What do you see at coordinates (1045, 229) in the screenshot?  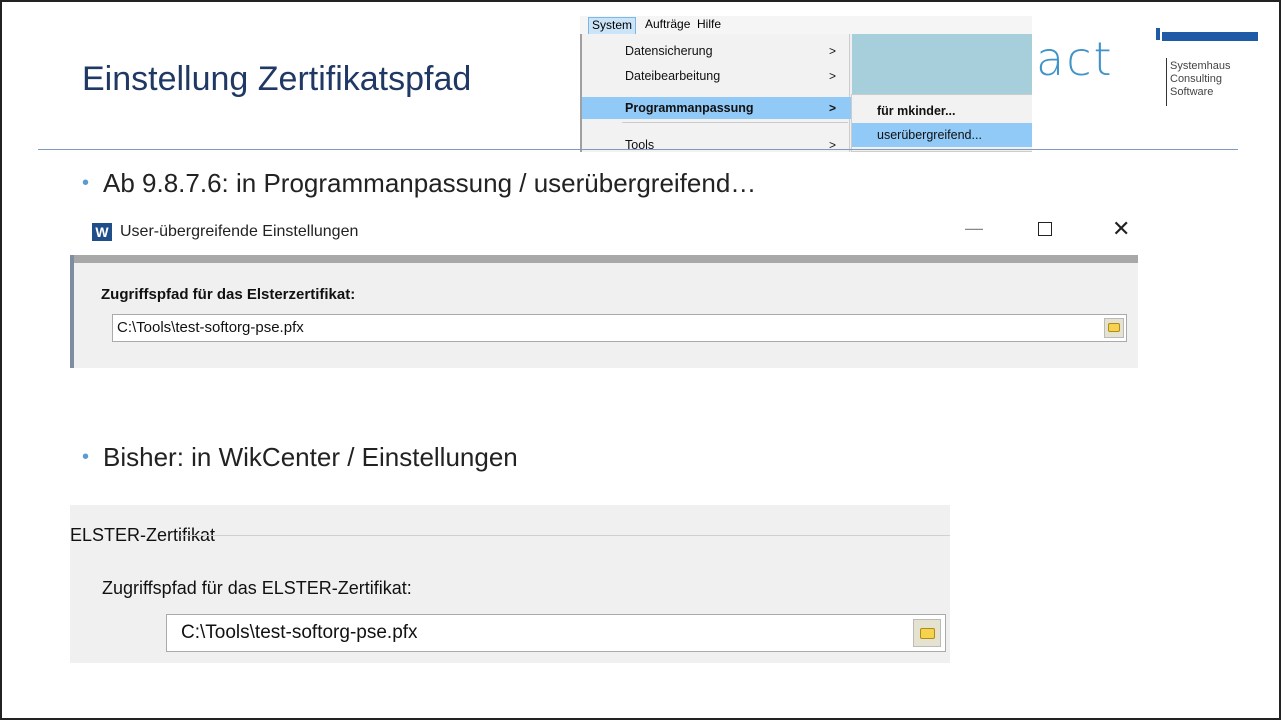 I see `maximize-icon` at bounding box center [1045, 229].